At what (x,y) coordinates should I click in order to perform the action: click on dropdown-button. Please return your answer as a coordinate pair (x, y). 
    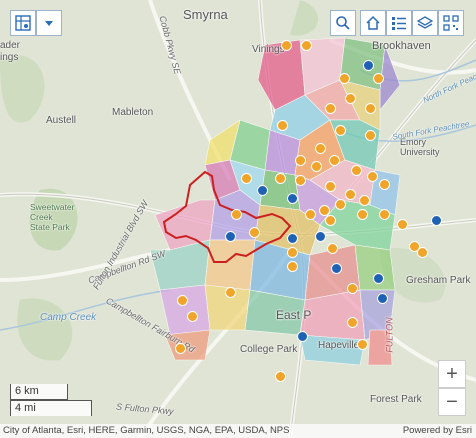
    Looking at the image, I should click on (49, 23).